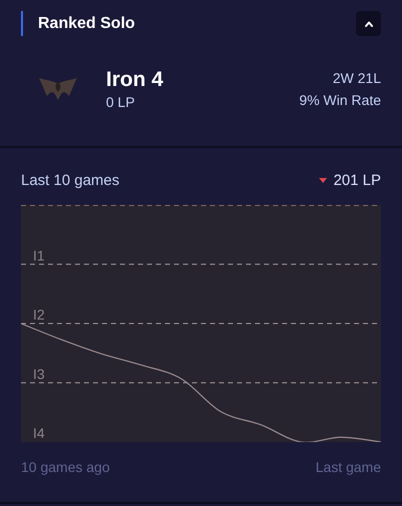  What do you see at coordinates (340, 100) in the screenshot?
I see `win-rate: 9% Win Rate` at bounding box center [340, 100].